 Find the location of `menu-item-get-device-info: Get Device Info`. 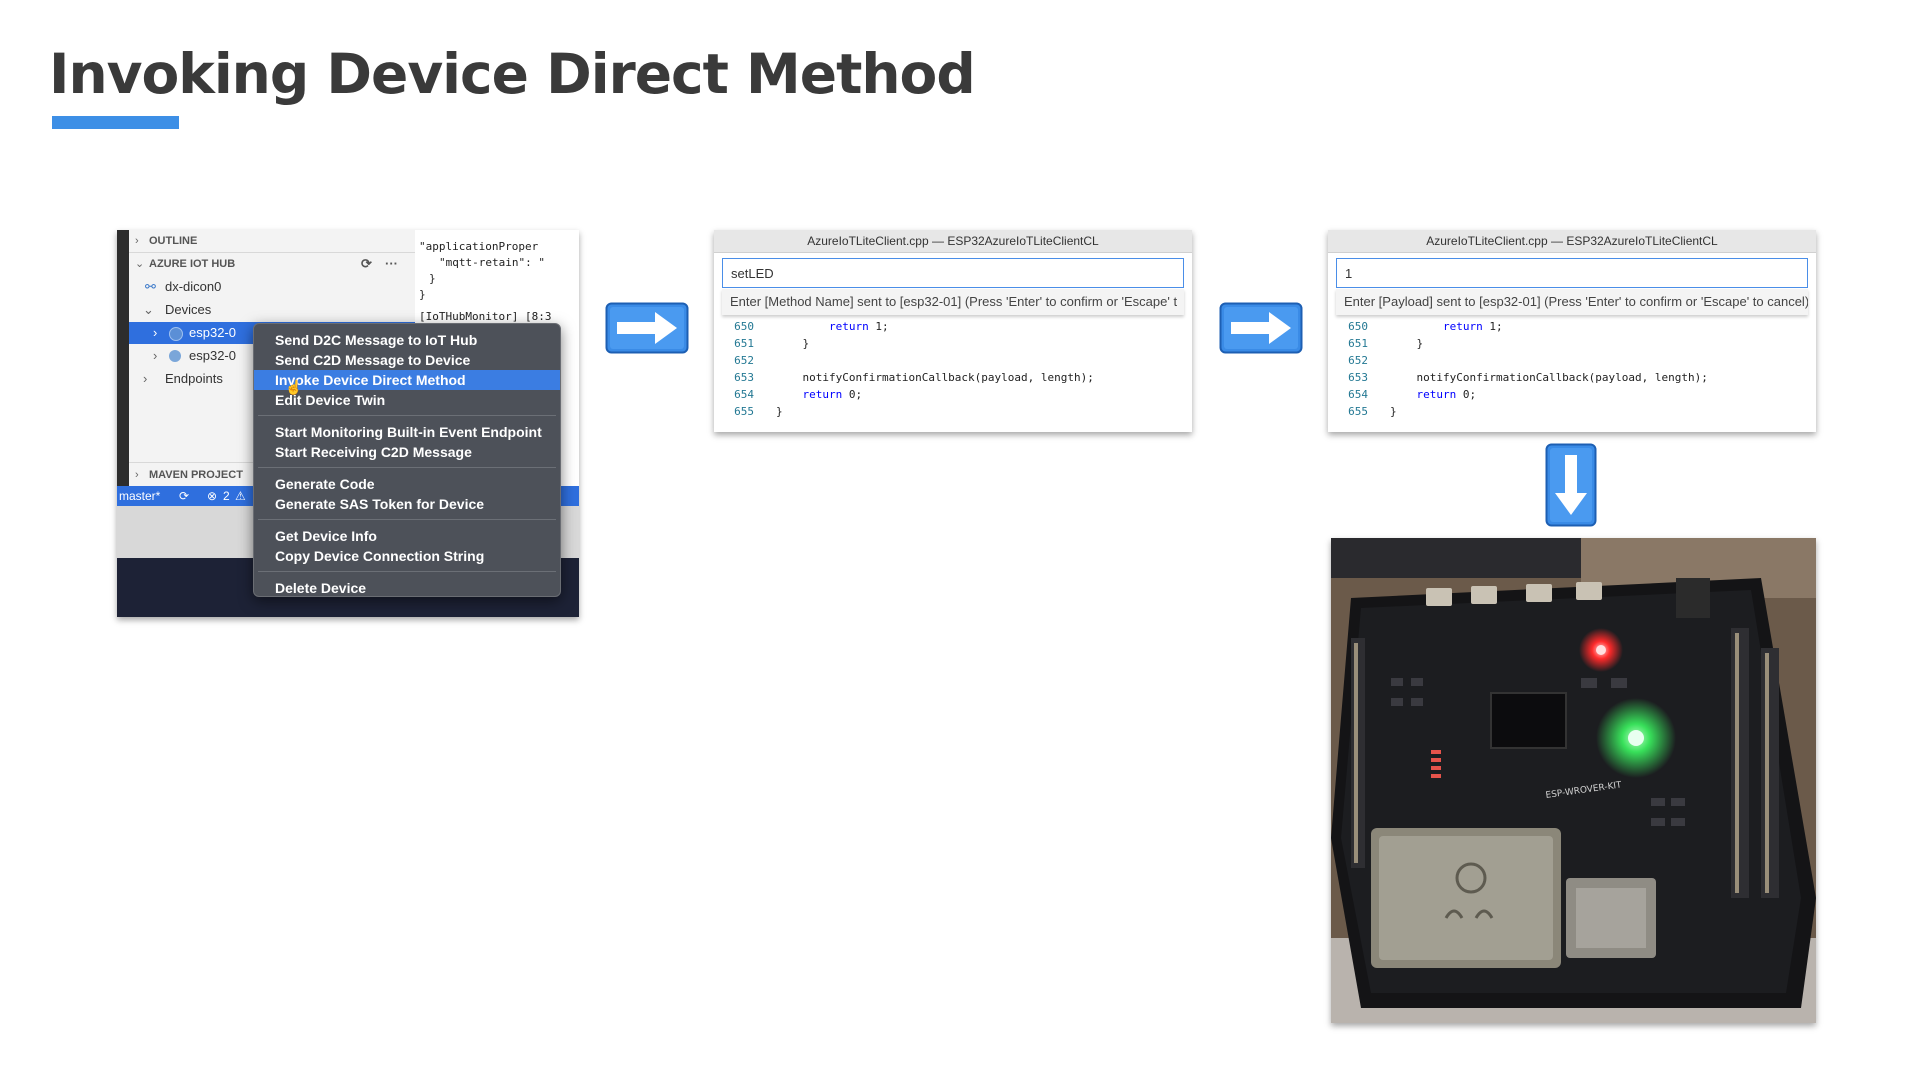

menu-item-get-device-info: Get Device Info is located at coordinates (407, 536).